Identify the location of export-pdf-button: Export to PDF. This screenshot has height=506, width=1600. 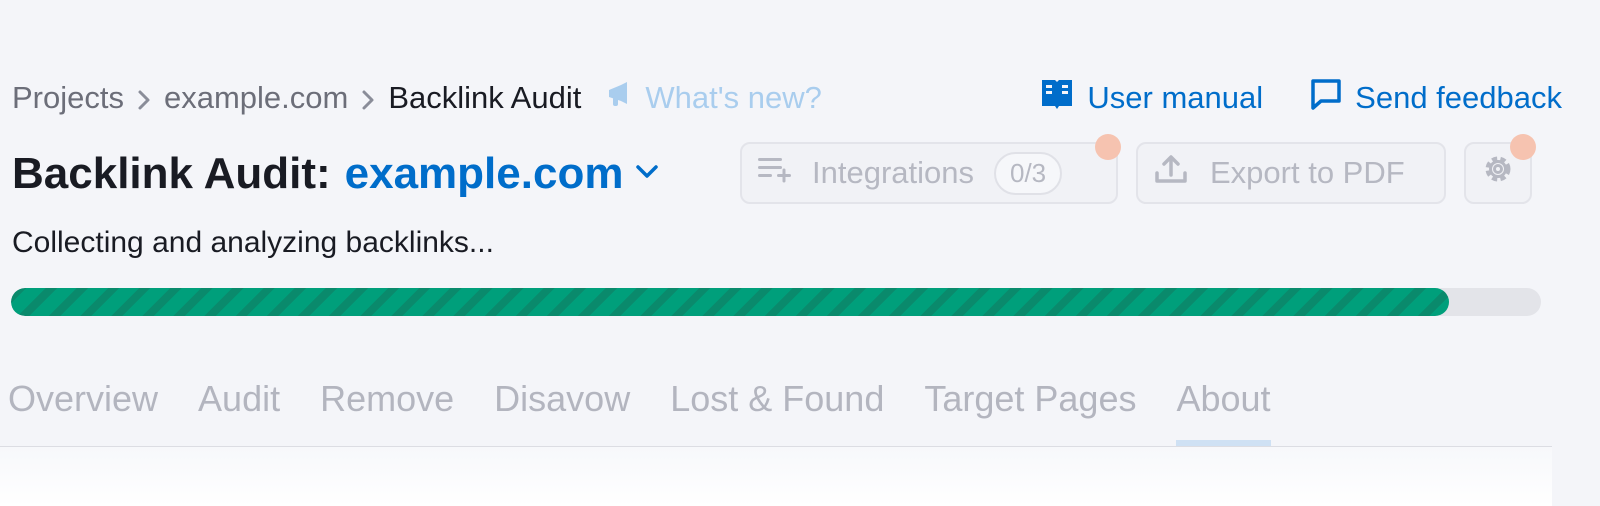
(1291, 173).